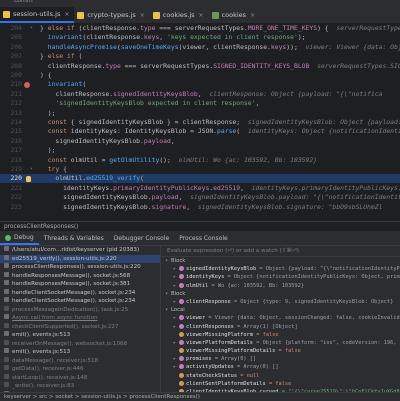  I want to click on code-line: 209 ) {, so click(200, 75).